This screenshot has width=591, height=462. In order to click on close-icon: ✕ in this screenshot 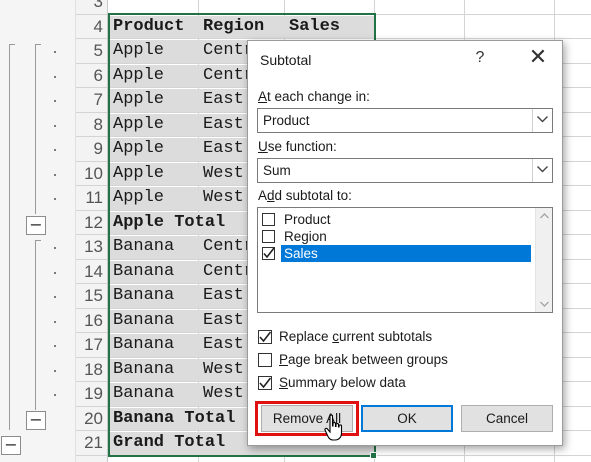, I will do `click(538, 58)`.